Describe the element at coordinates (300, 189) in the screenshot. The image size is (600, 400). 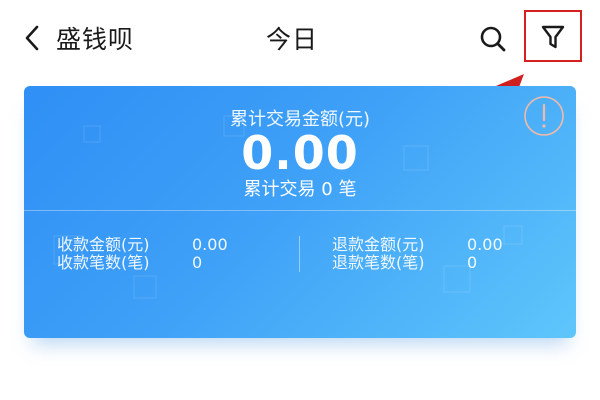
I see `total-transaction-count: 累计交易 0 笔` at that location.